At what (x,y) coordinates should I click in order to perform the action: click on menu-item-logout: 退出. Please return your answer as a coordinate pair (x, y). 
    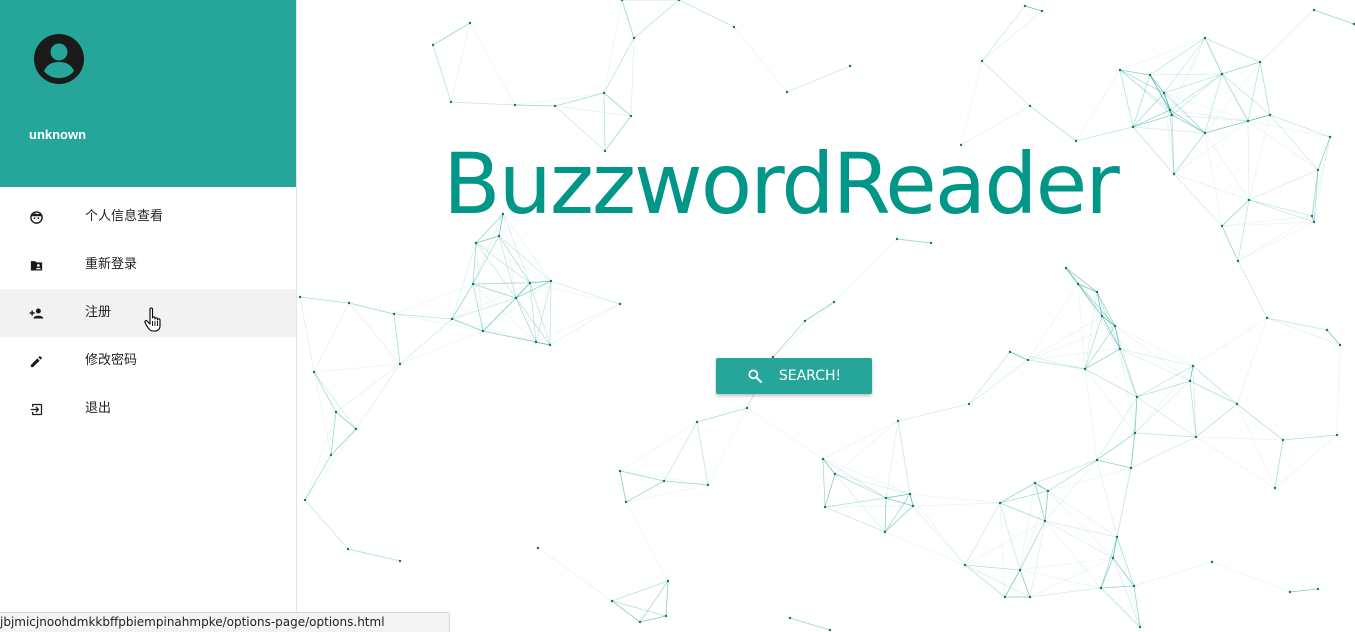
    Looking at the image, I should click on (148, 409).